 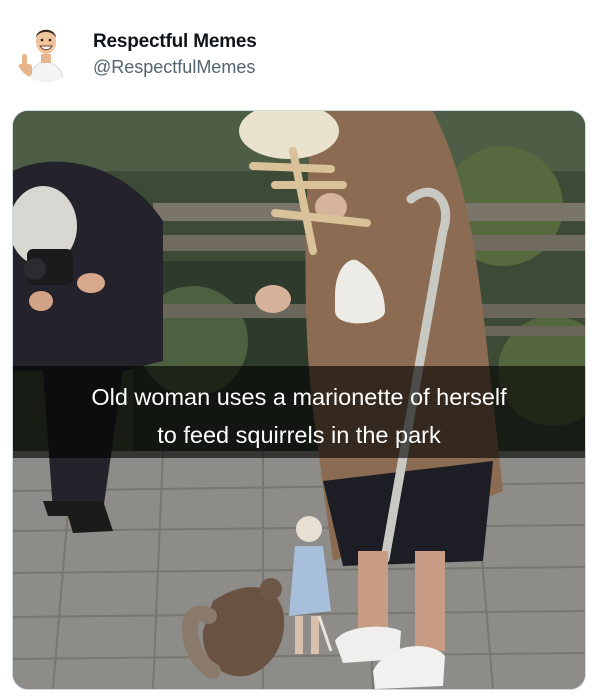 I want to click on display-name: Respectful Memes, so click(x=175, y=42).